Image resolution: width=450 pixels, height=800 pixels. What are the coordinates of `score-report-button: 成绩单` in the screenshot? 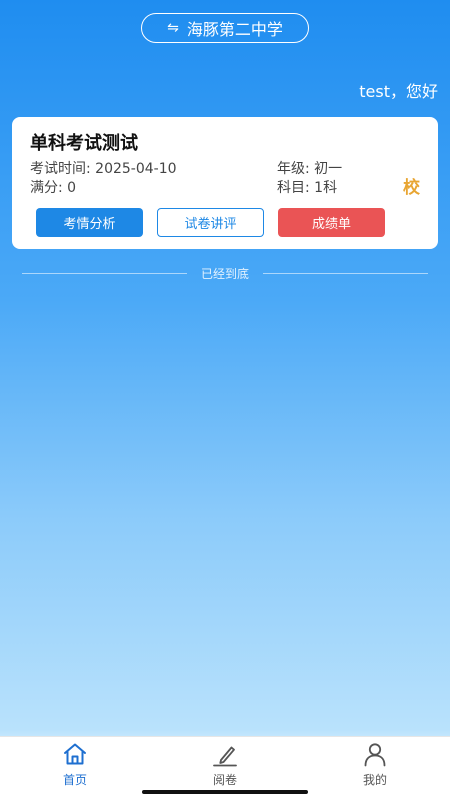 It's located at (331, 222).